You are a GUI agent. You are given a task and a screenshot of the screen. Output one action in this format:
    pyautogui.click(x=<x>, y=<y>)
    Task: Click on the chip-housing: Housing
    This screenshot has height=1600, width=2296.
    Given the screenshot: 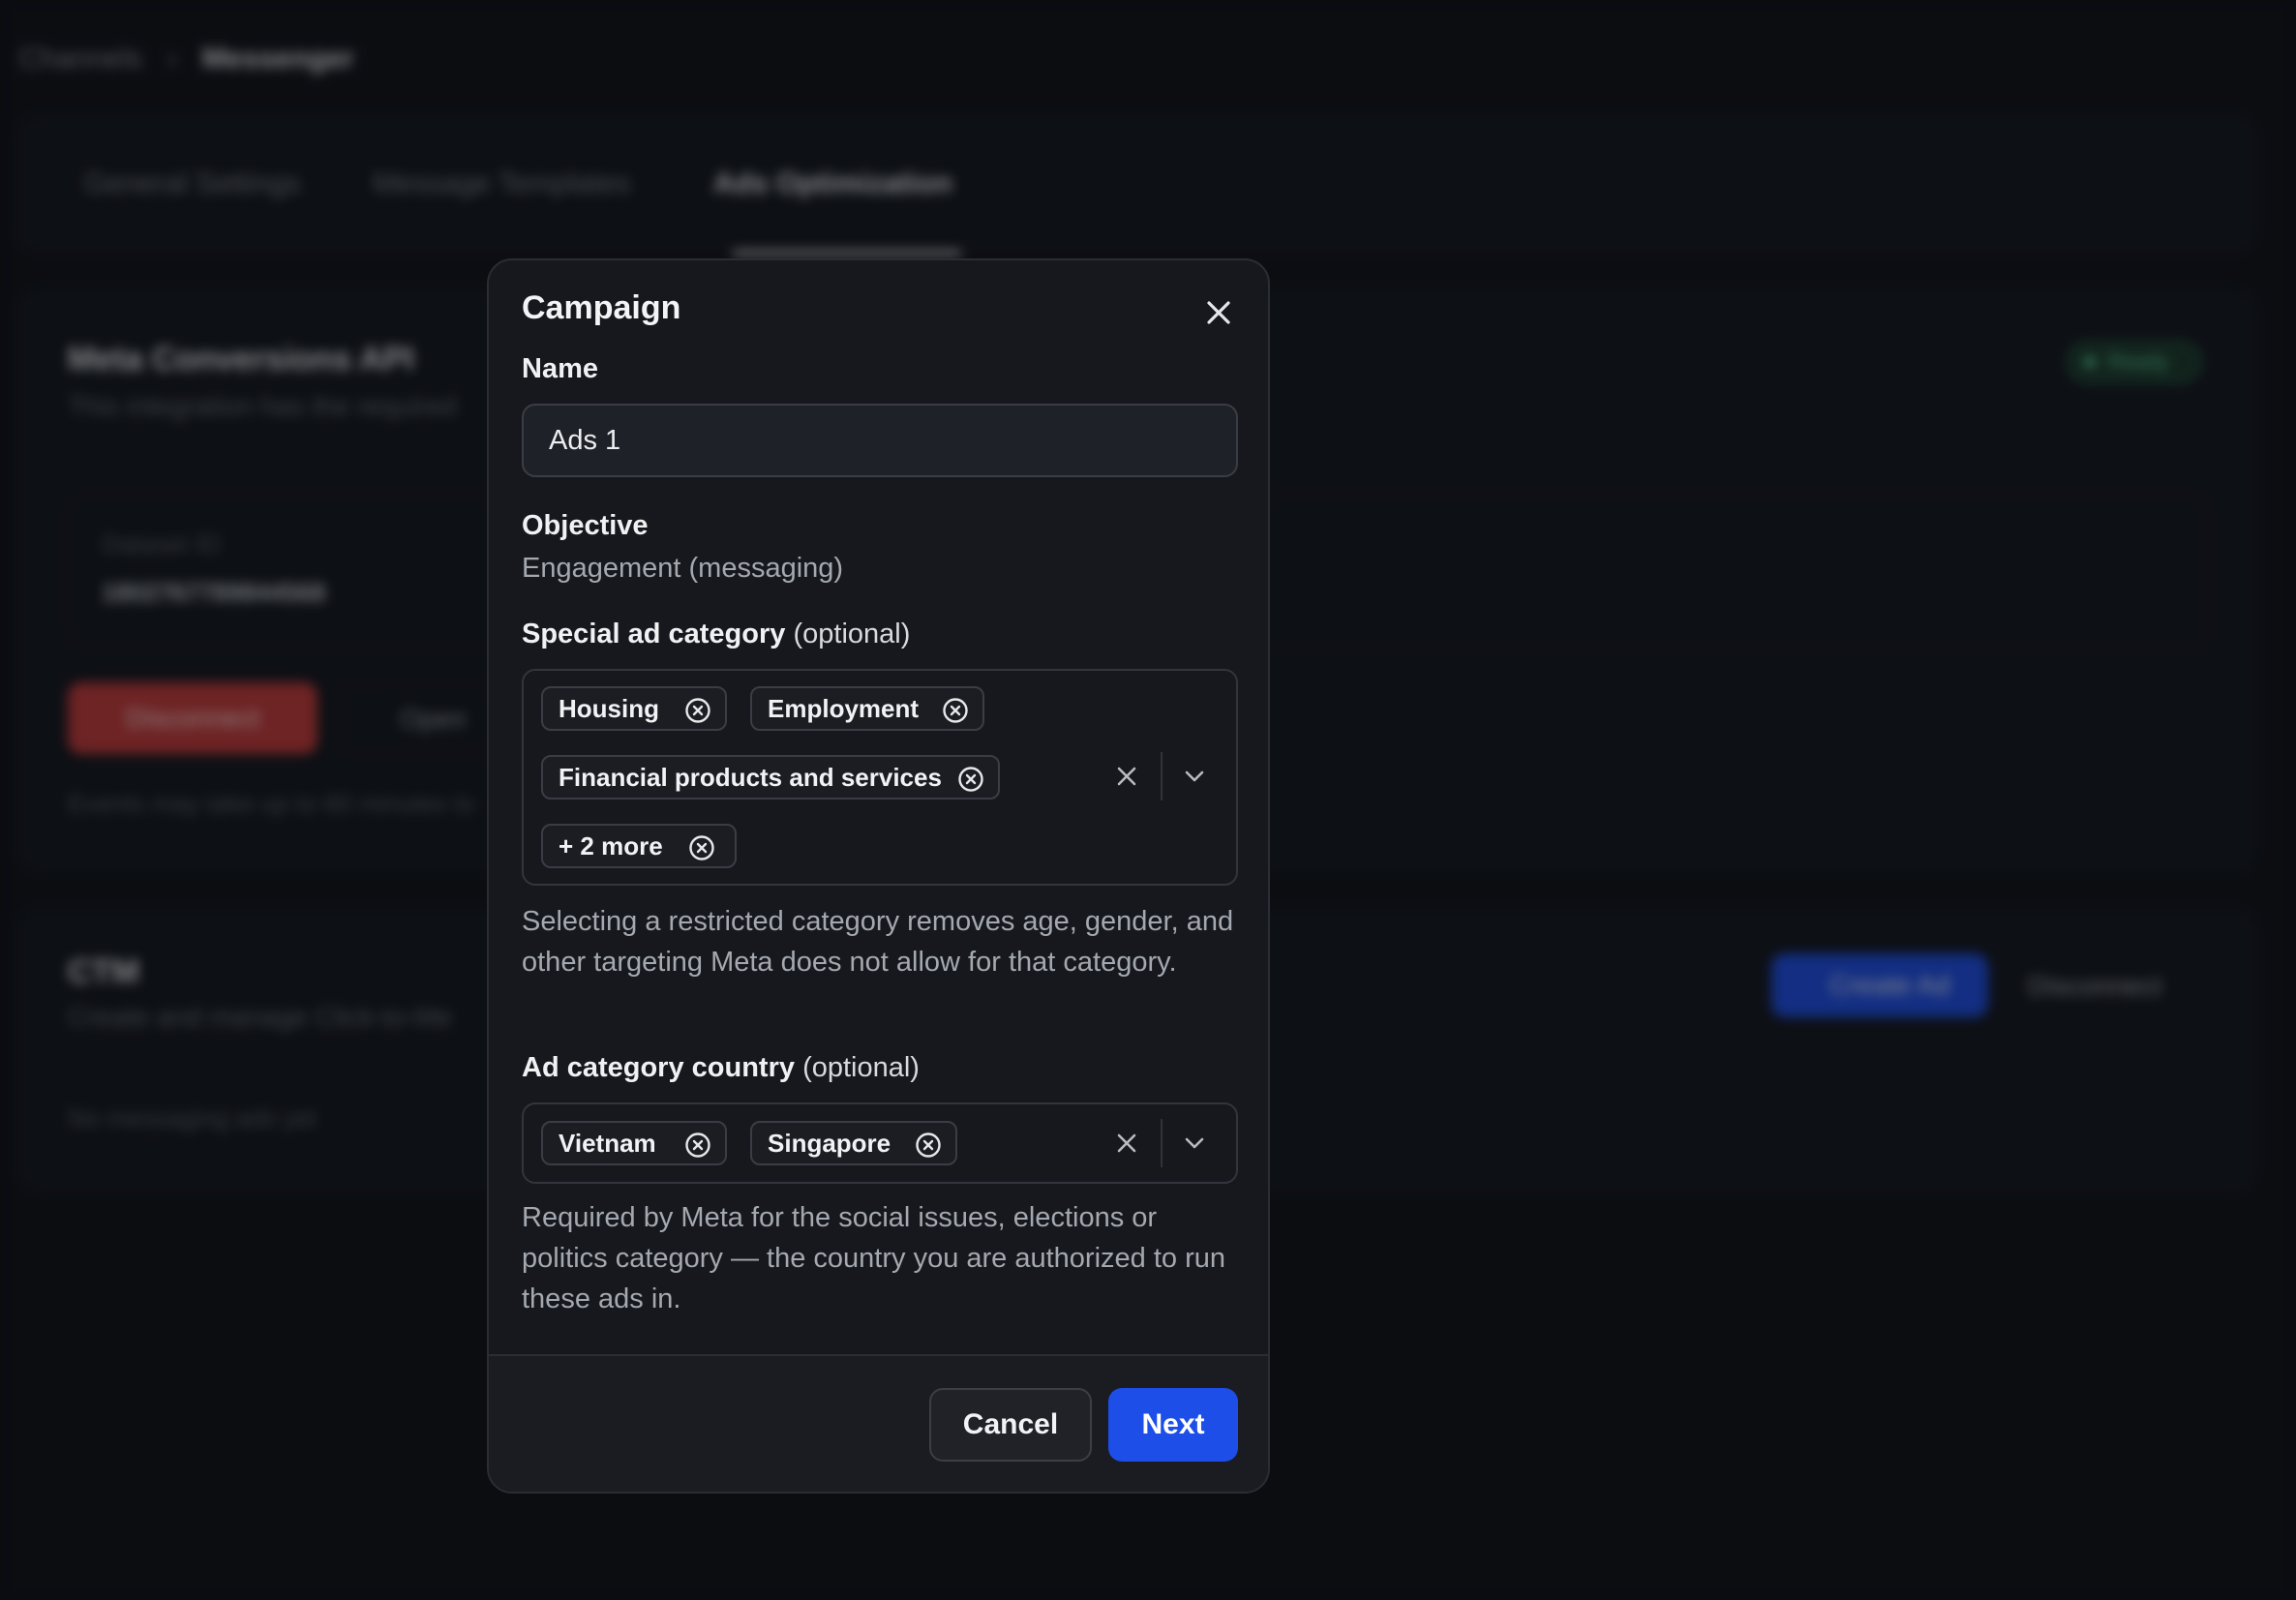 What is the action you would take?
    pyautogui.click(x=634, y=708)
    